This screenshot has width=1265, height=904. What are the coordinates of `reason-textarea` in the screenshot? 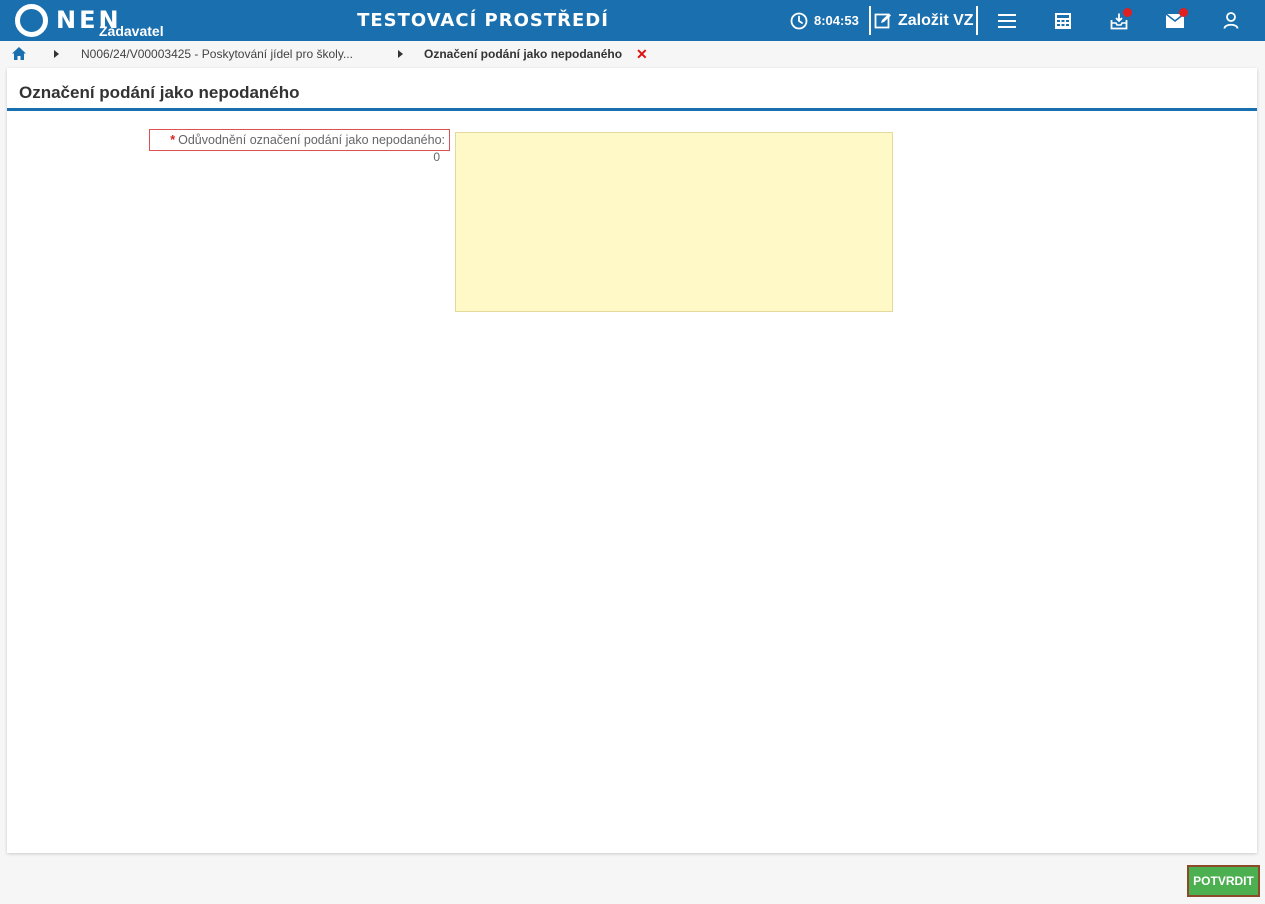 It's located at (674, 222).